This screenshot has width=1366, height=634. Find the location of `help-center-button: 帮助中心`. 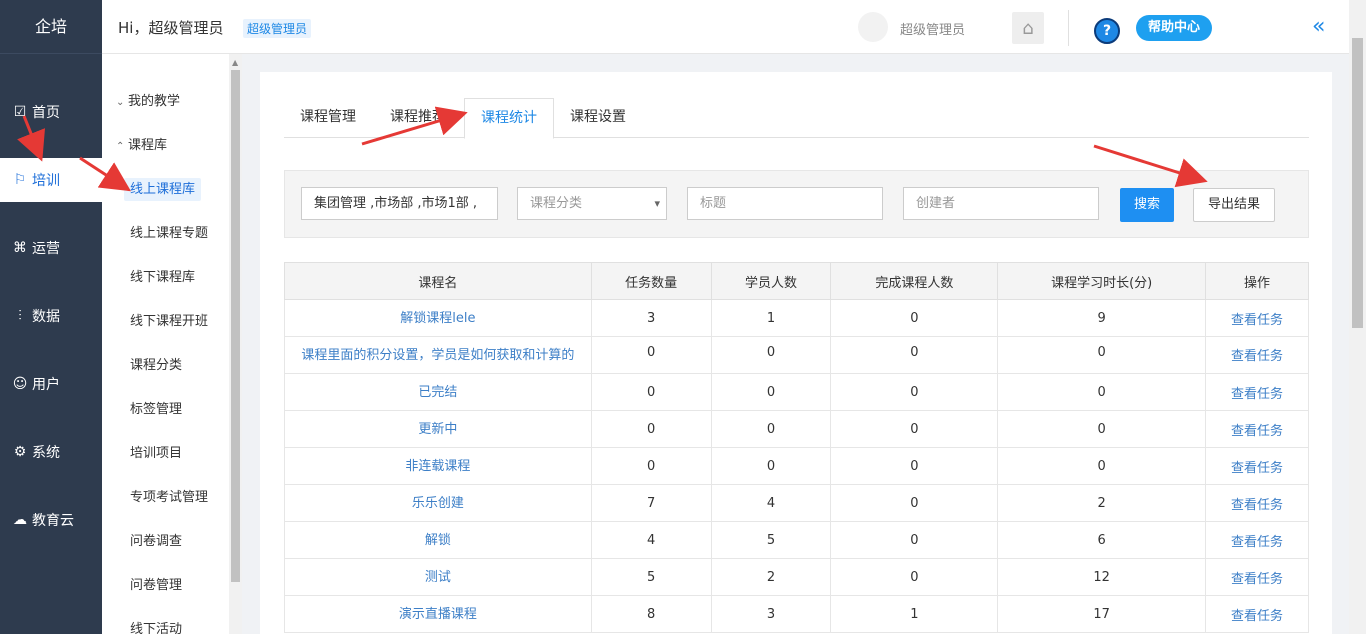

help-center-button: 帮助中心 is located at coordinates (1174, 28).